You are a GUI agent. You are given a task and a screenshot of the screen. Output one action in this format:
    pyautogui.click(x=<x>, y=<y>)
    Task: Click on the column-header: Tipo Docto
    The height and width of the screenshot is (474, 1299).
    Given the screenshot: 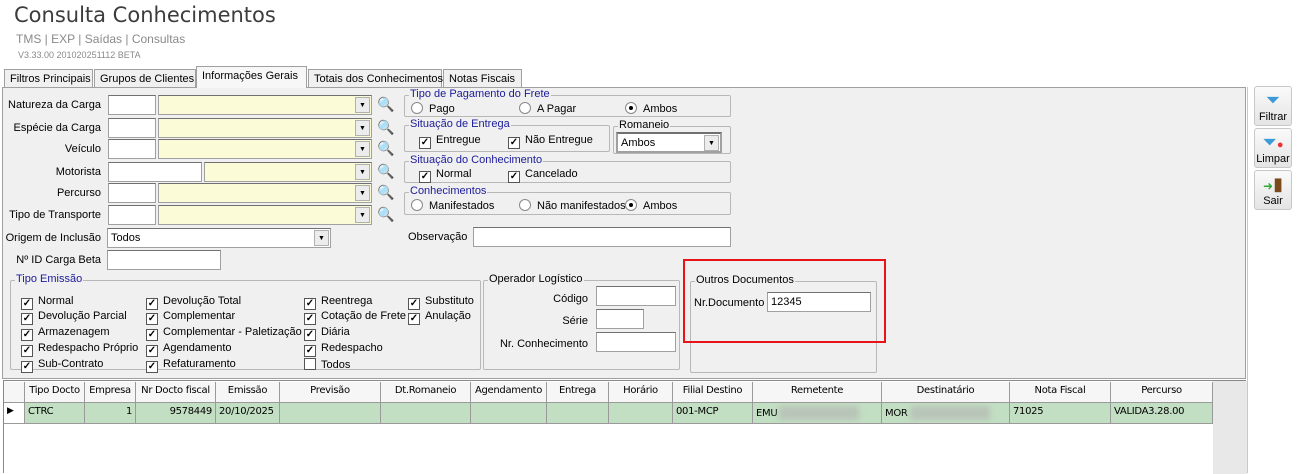 What is the action you would take?
    pyautogui.click(x=55, y=392)
    